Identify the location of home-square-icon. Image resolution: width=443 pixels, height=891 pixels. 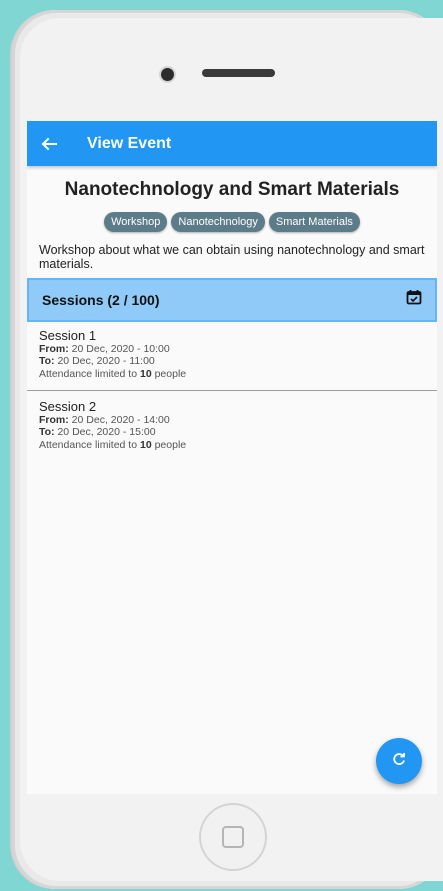
(233, 837).